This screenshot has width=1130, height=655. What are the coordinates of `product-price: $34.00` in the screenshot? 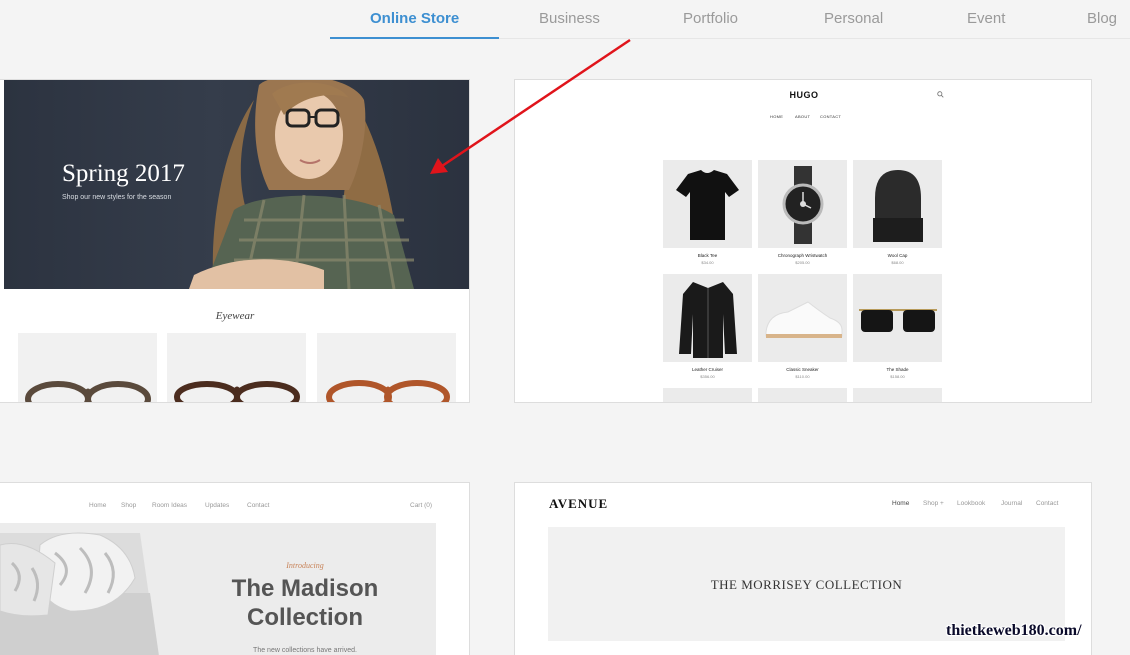 It's located at (707, 262).